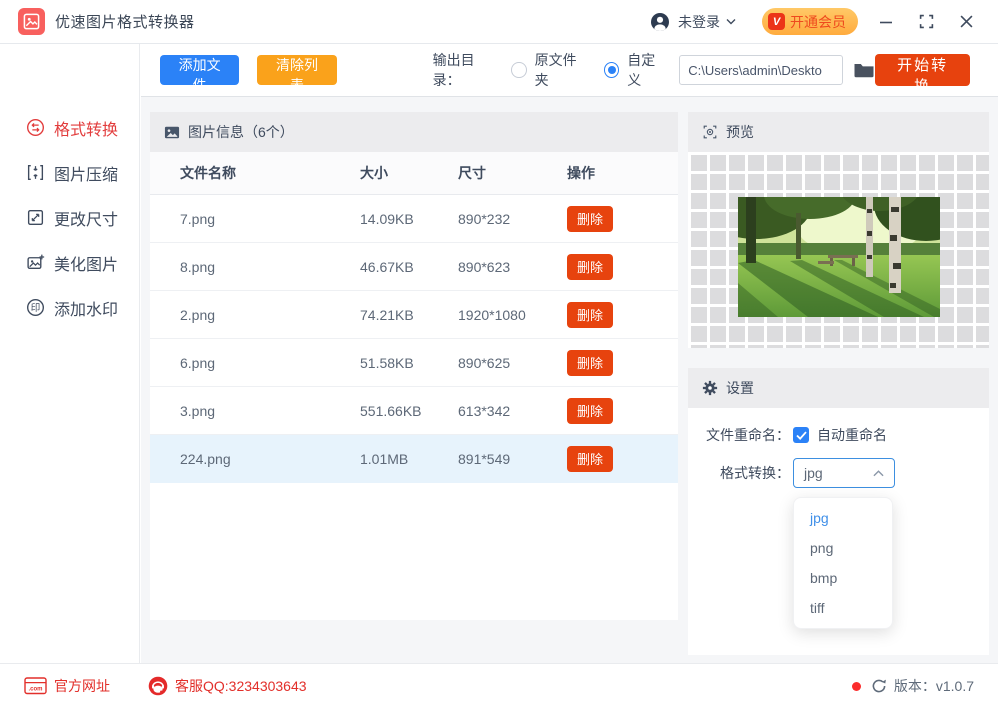 This screenshot has width=998, height=708. I want to click on preview-image, so click(839, 257).